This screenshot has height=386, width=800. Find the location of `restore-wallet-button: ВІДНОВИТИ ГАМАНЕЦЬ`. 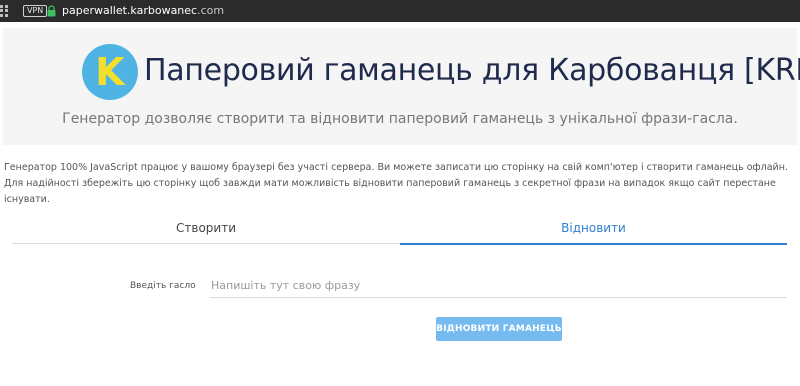

restore-wallet-button: ВІДНОВИТИ ГАМАНЕЦЬ is located at coordinates (499, 329).